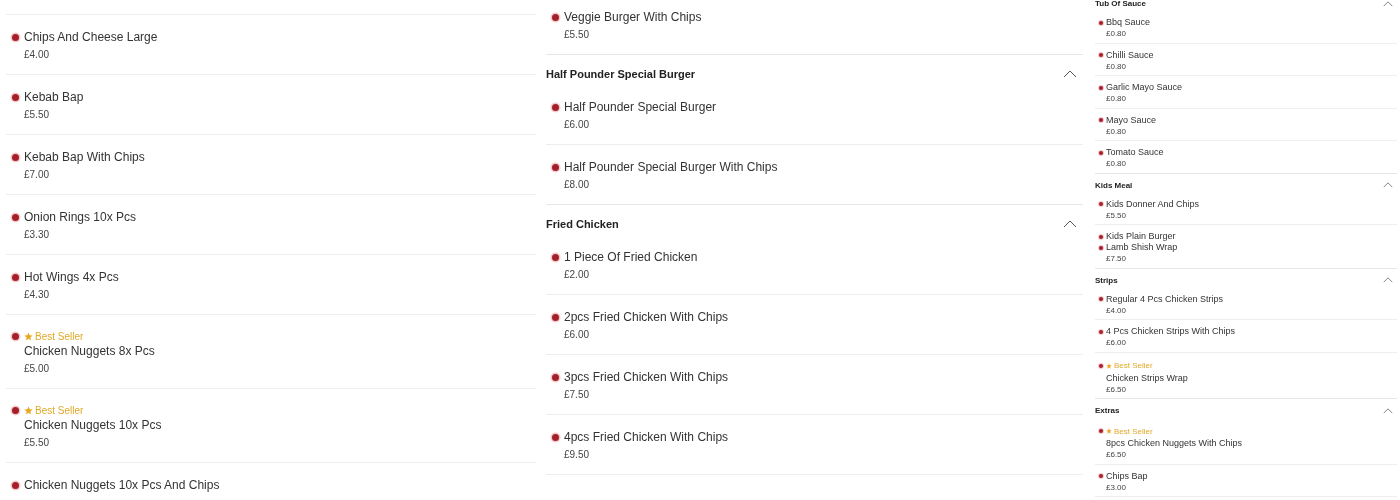 The height and width of the screenshot is (500, 1400). What do you see at coordinates (1246, 336) in the screenshot?
I see `menu-item: 4 Pcs Chicken Strips With Chips £6.00` at bounding box center [1246, 336].